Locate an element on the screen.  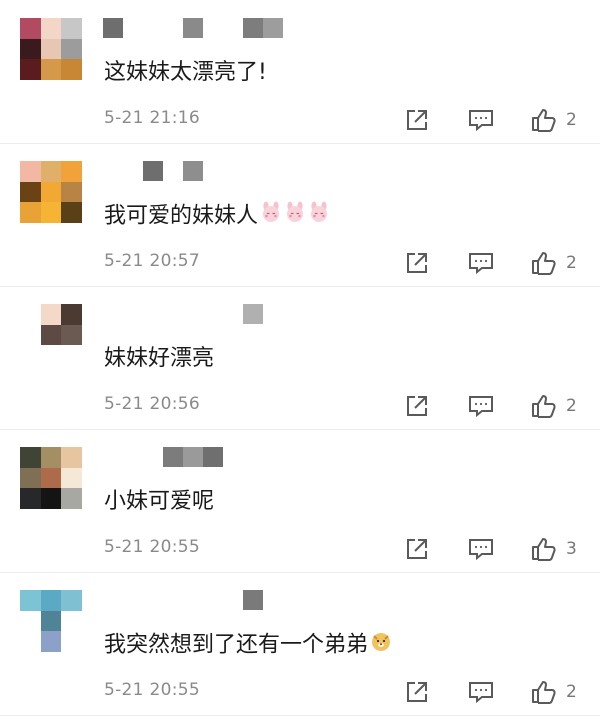
like-count: 3 is located at coordinates (571, 549).